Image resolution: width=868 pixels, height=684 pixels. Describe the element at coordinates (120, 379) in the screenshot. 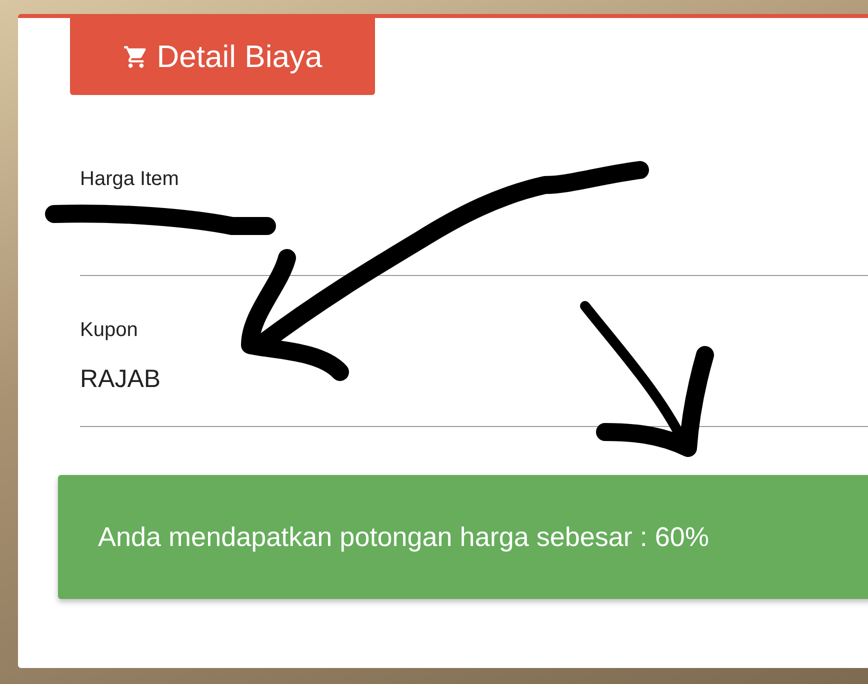

I see `field-value: RAJAB` at that location.